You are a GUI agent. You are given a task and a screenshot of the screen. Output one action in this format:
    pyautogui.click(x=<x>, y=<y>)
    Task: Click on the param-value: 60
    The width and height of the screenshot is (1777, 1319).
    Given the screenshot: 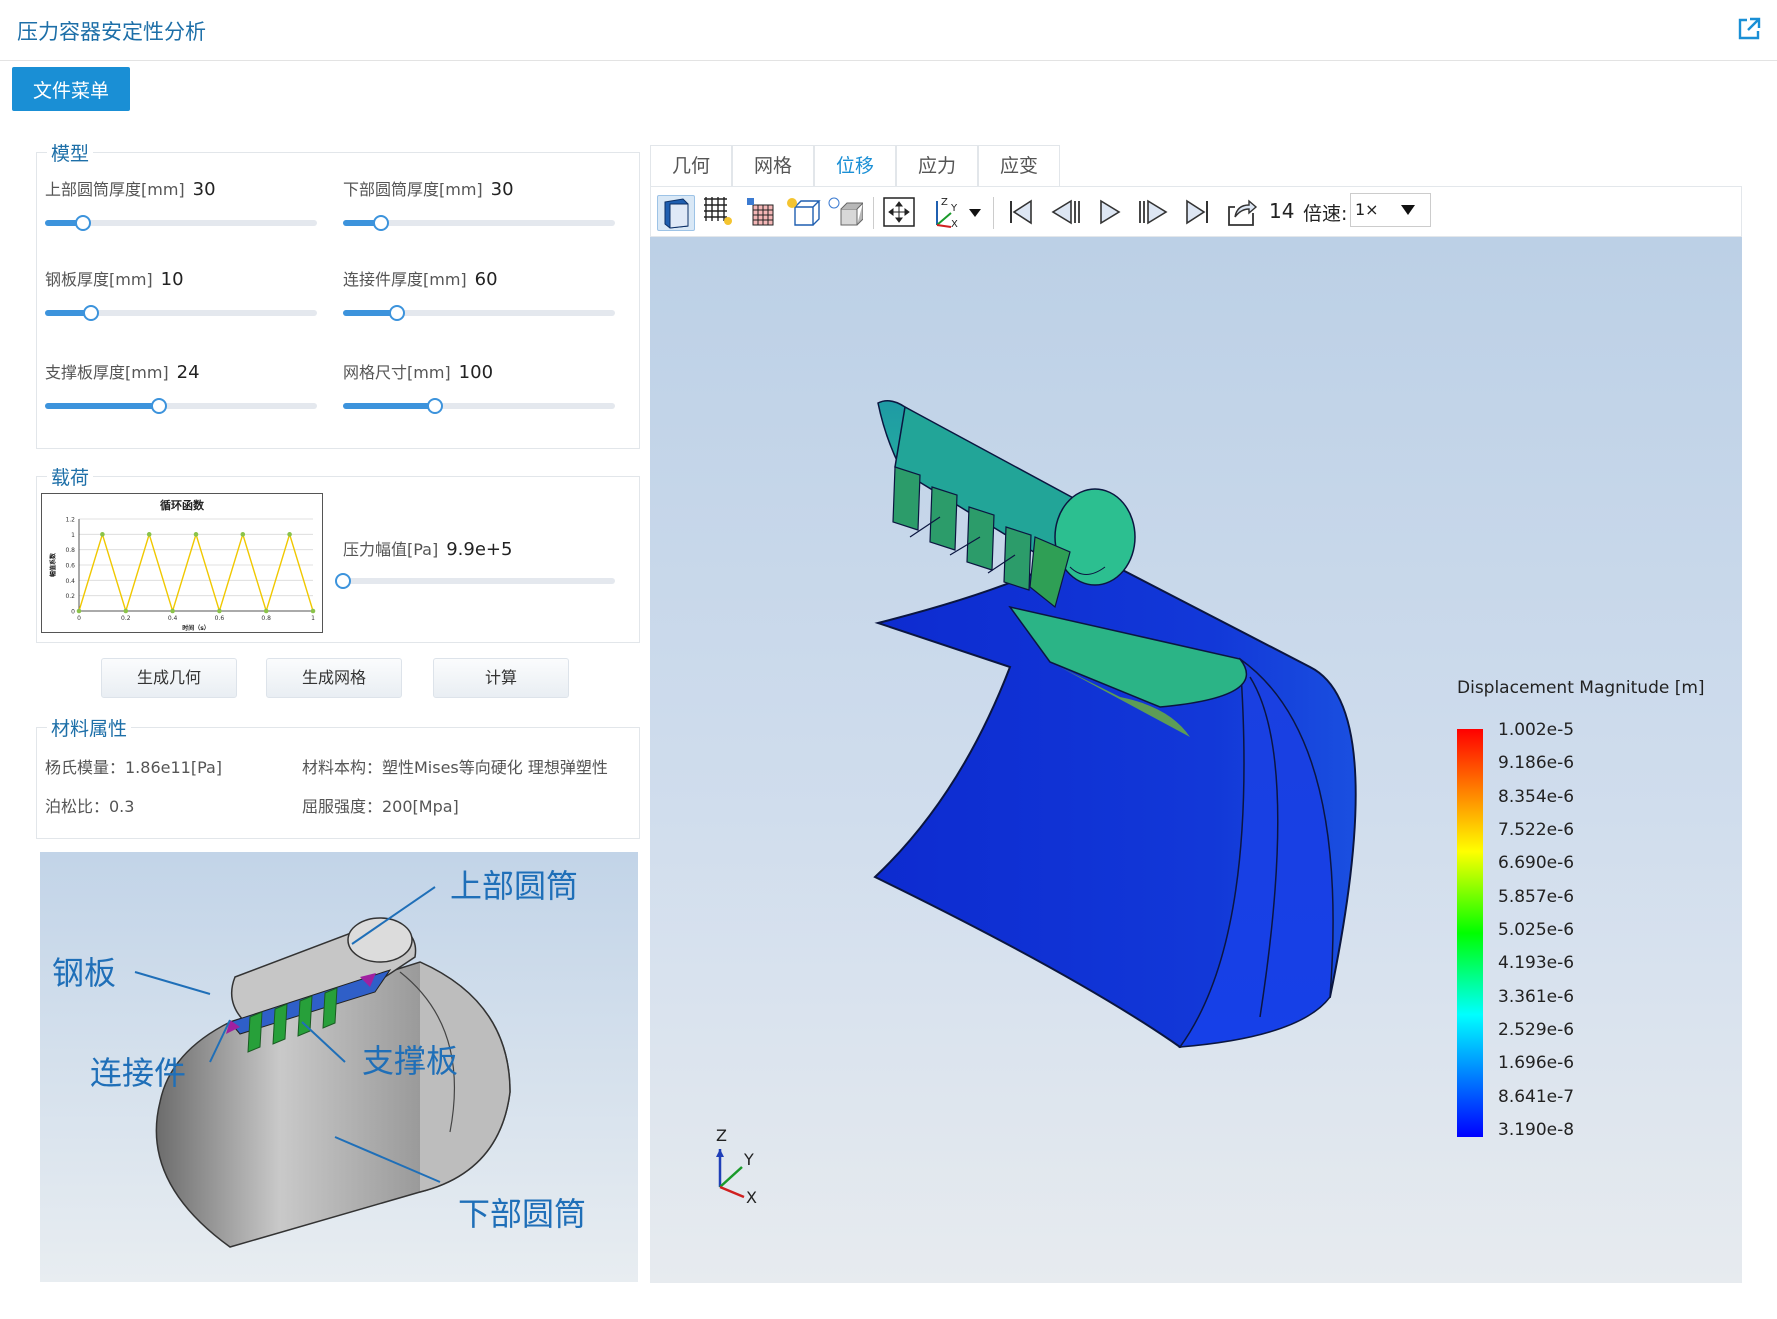 What is the action you would take?
    pyautogui.click(x=486, y=279)
    